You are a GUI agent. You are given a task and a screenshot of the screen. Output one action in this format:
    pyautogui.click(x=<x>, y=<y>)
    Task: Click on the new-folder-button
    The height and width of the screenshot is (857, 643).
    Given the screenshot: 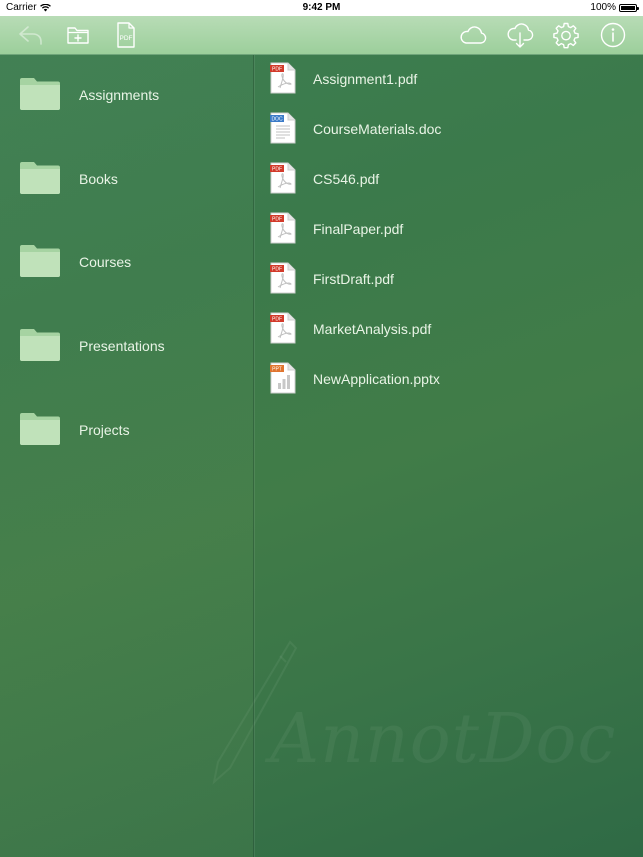 What is the action you would take?
    pyautogui.click(x=78, y=35)
    